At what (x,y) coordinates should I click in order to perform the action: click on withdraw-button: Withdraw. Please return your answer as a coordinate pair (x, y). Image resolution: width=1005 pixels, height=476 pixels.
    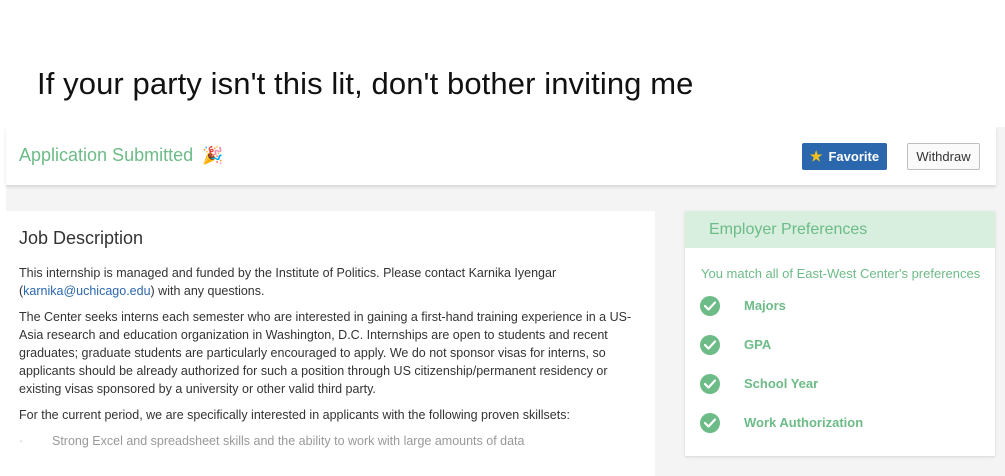
    Looking at the image, I should click on (943, 156).